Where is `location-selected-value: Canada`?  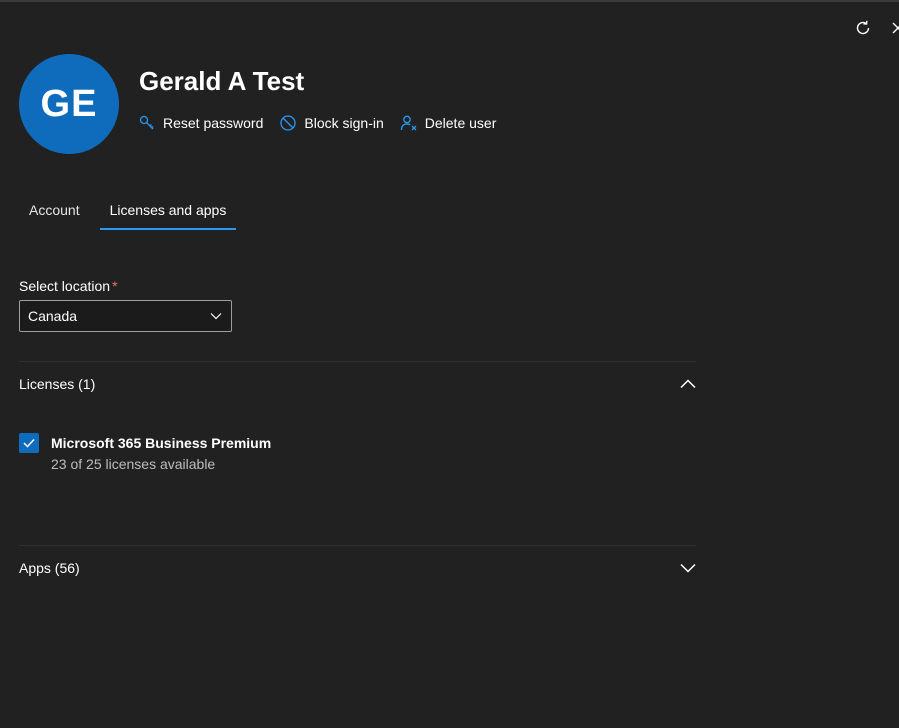
location-selected-value: Canada is located at coordinates (53, 316).